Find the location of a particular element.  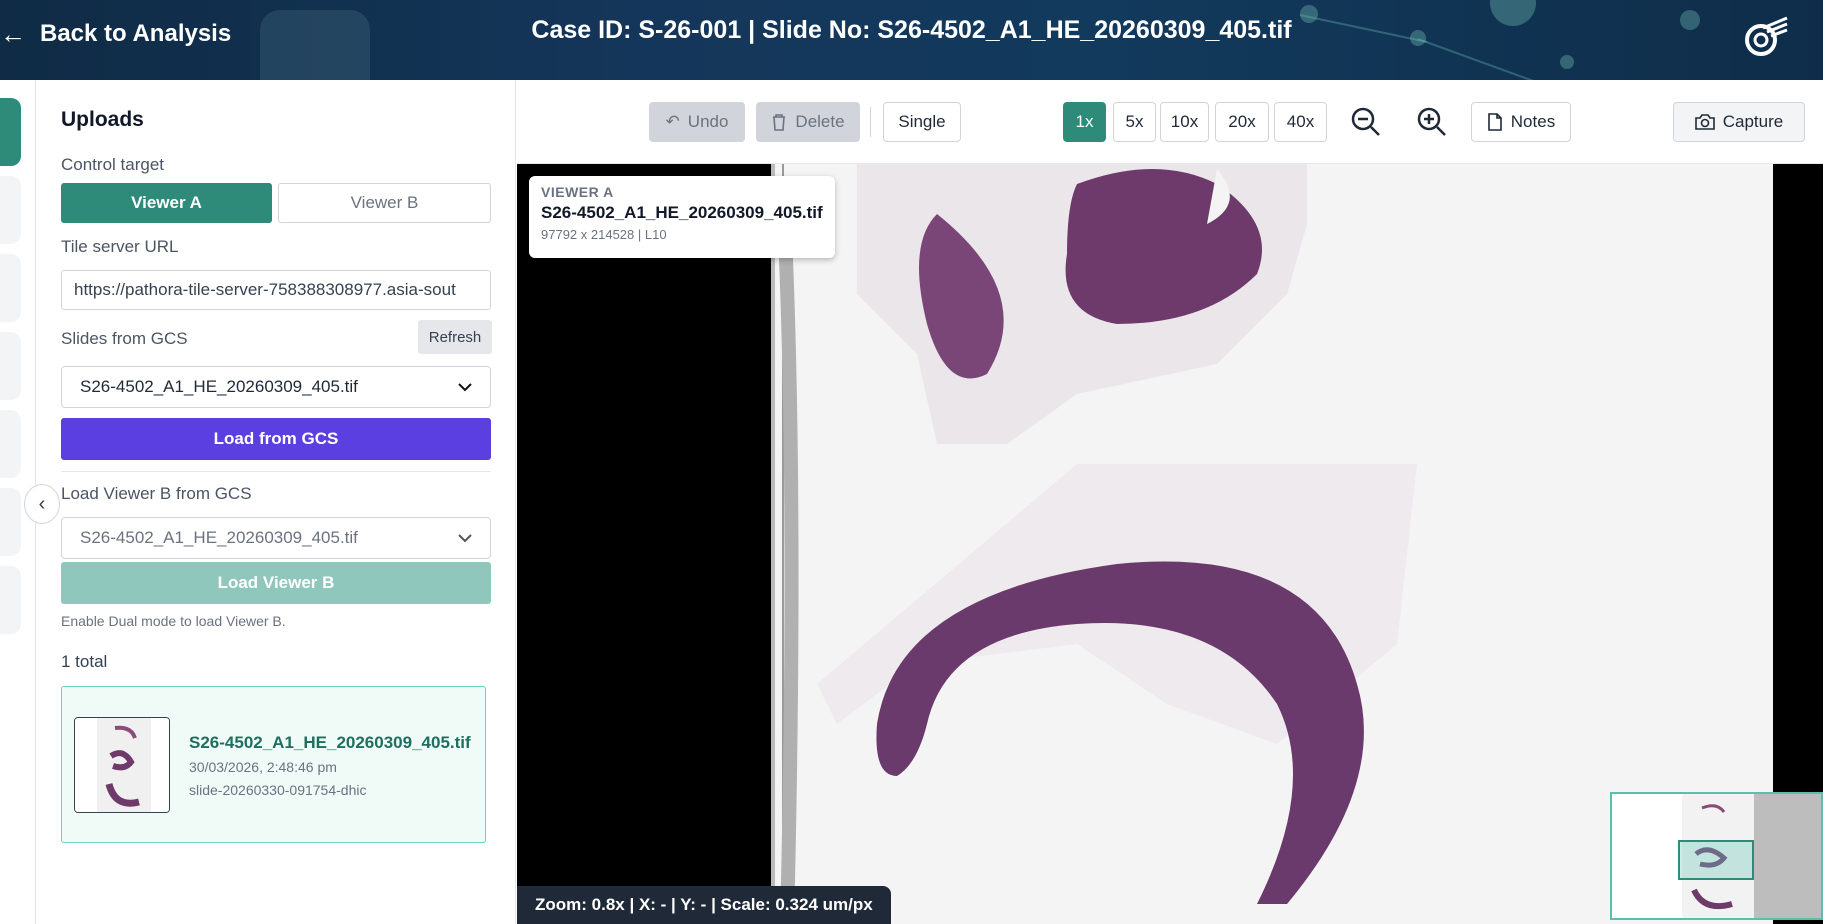

dual-mode-hint: Enable Dual mode to load Viewer B. is located at coordinates (173, 621).